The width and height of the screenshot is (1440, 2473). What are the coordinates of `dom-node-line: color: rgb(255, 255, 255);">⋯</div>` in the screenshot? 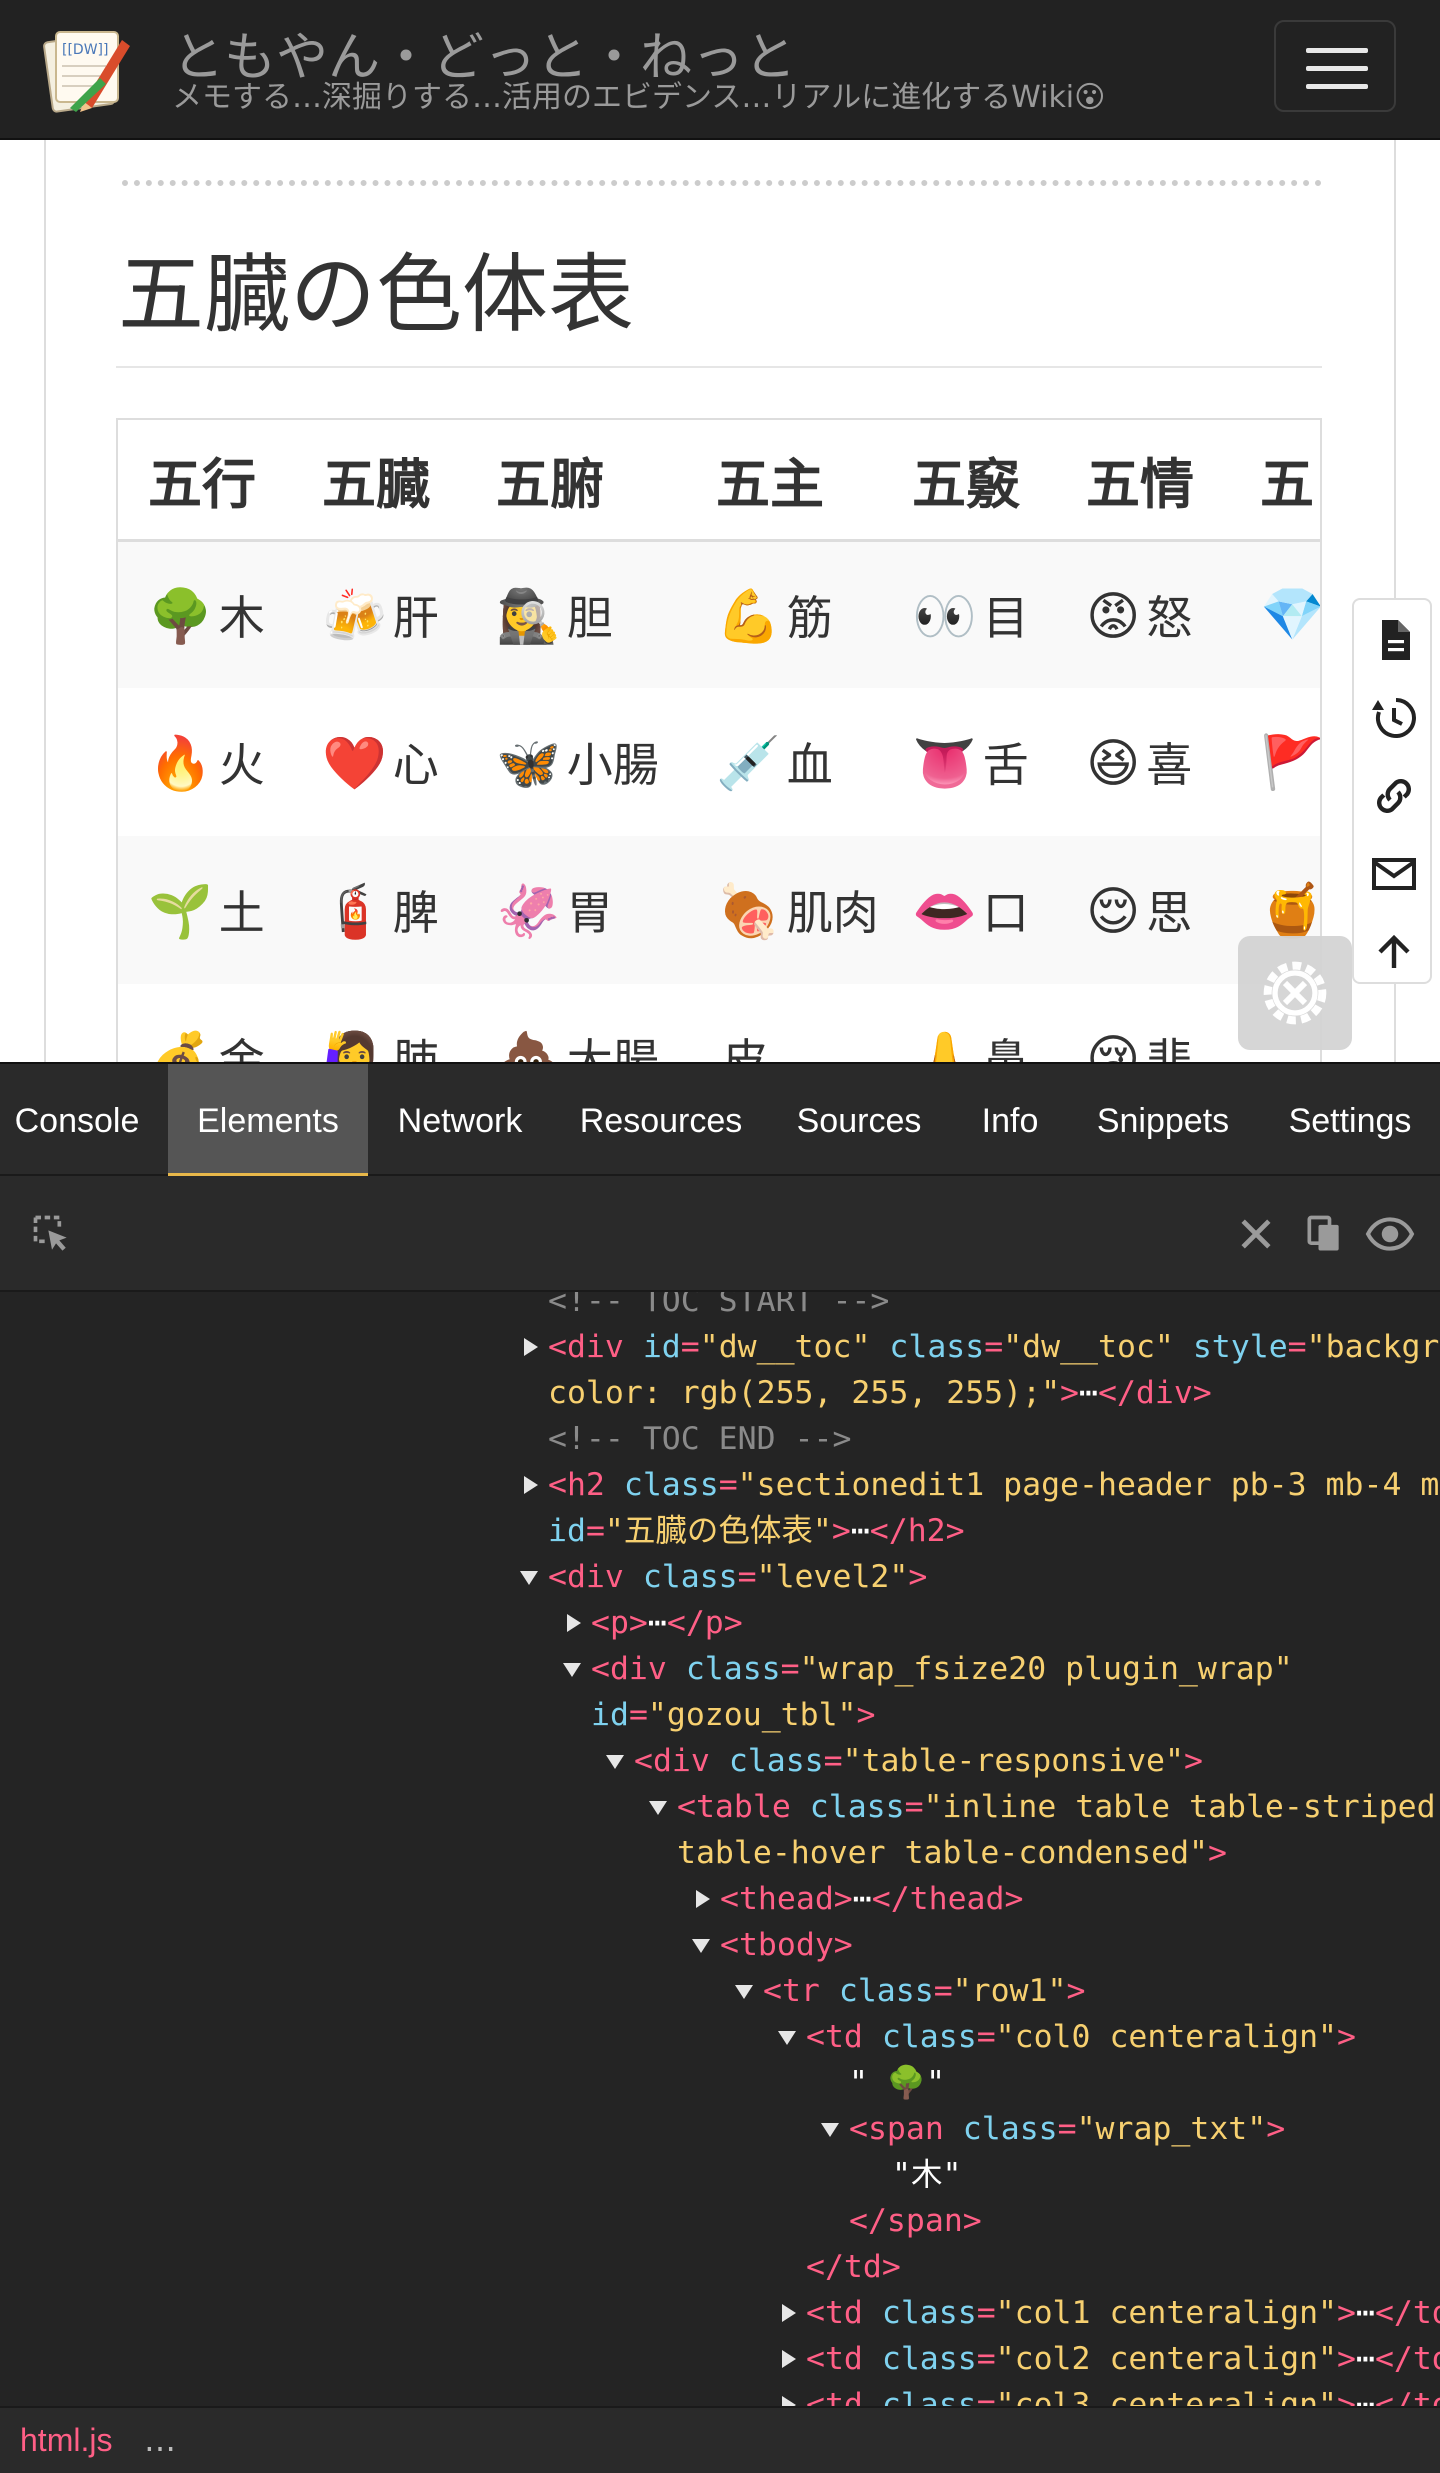 It's located at (880, 1393).